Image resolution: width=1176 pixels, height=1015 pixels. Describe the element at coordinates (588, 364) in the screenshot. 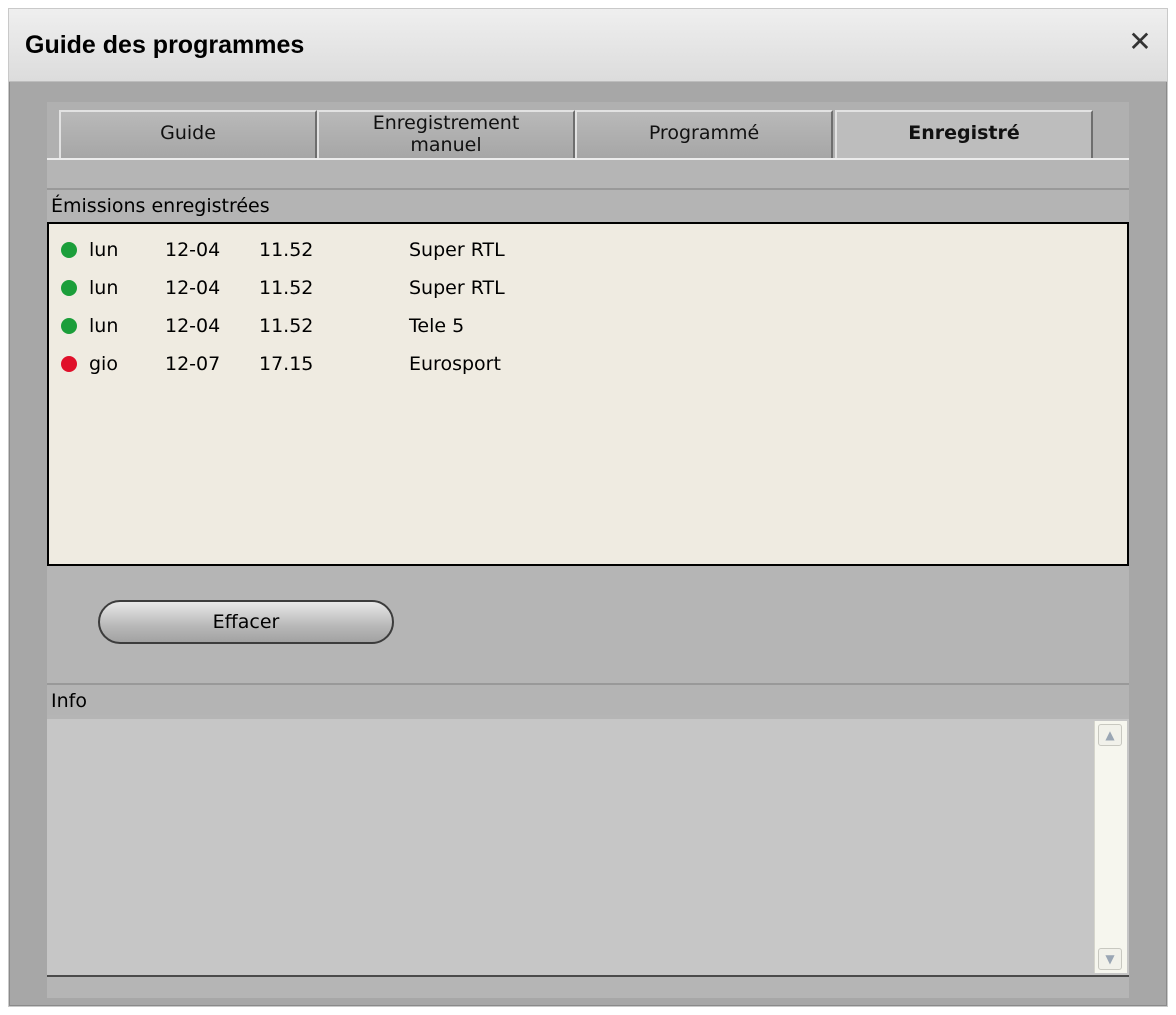

I see `recording-row: gio 12-07 17.15 Eurosport` at that location.